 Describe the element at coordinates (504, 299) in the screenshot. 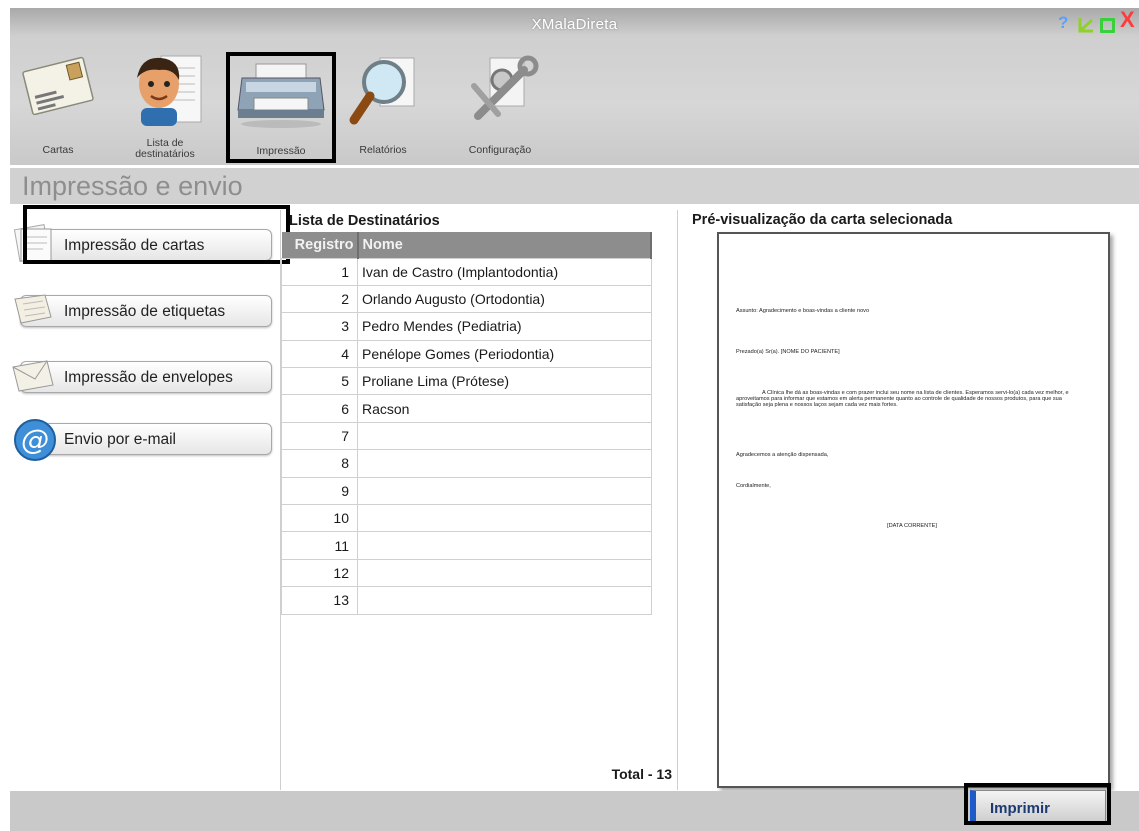

I see `cell-nome: Orlando Augusto (Ortodontia)` at that location.